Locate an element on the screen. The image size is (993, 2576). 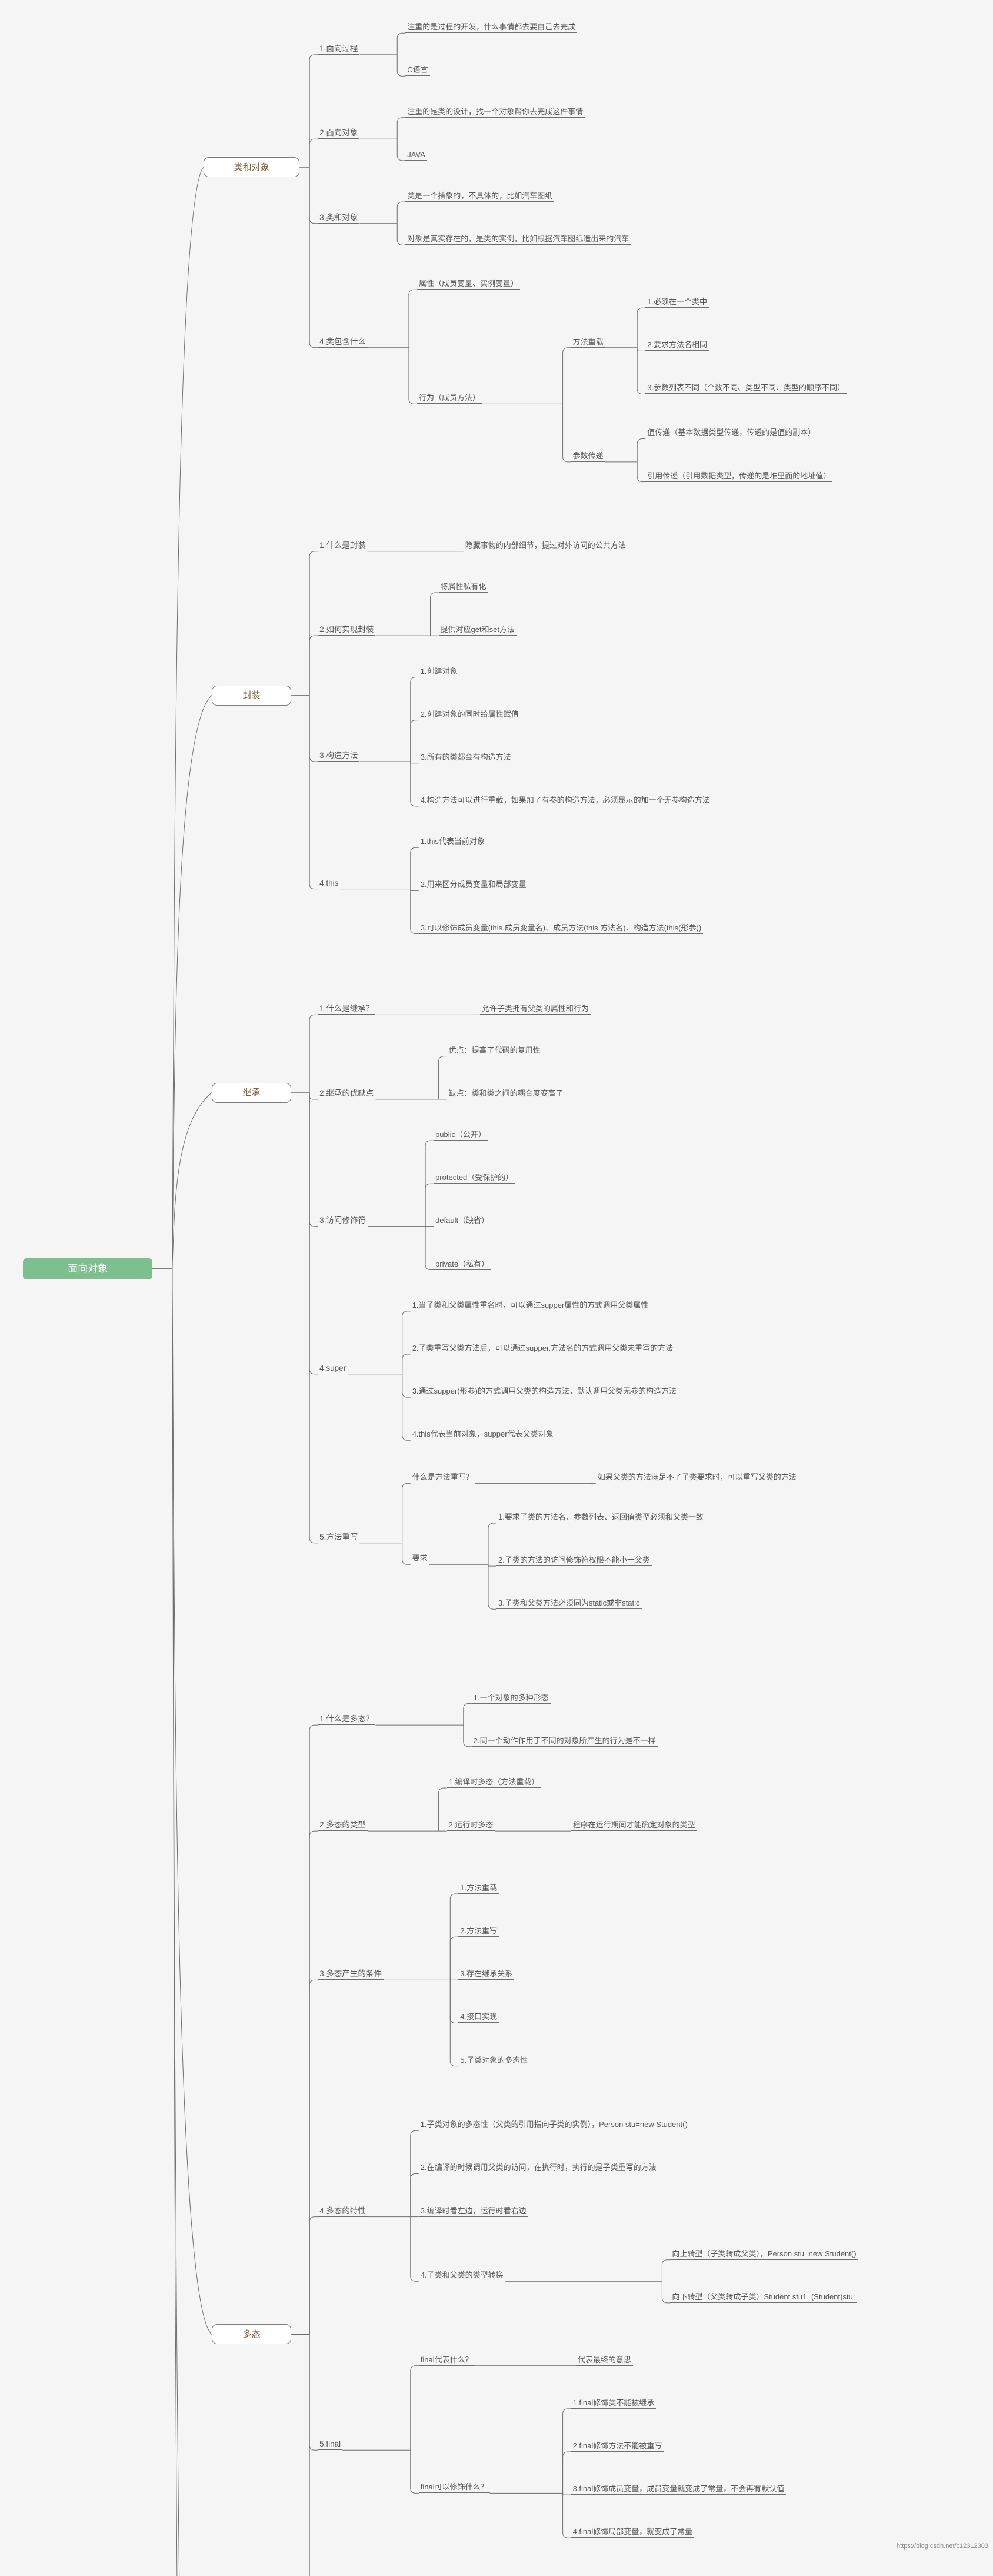
node-label: 3.类和对象 is located at coordinates (338, 217).